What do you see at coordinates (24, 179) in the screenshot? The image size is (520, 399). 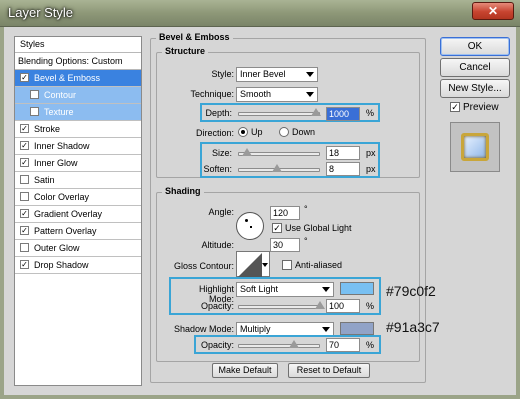 I see `checkbox-satin` at bounding box center [24, 179].